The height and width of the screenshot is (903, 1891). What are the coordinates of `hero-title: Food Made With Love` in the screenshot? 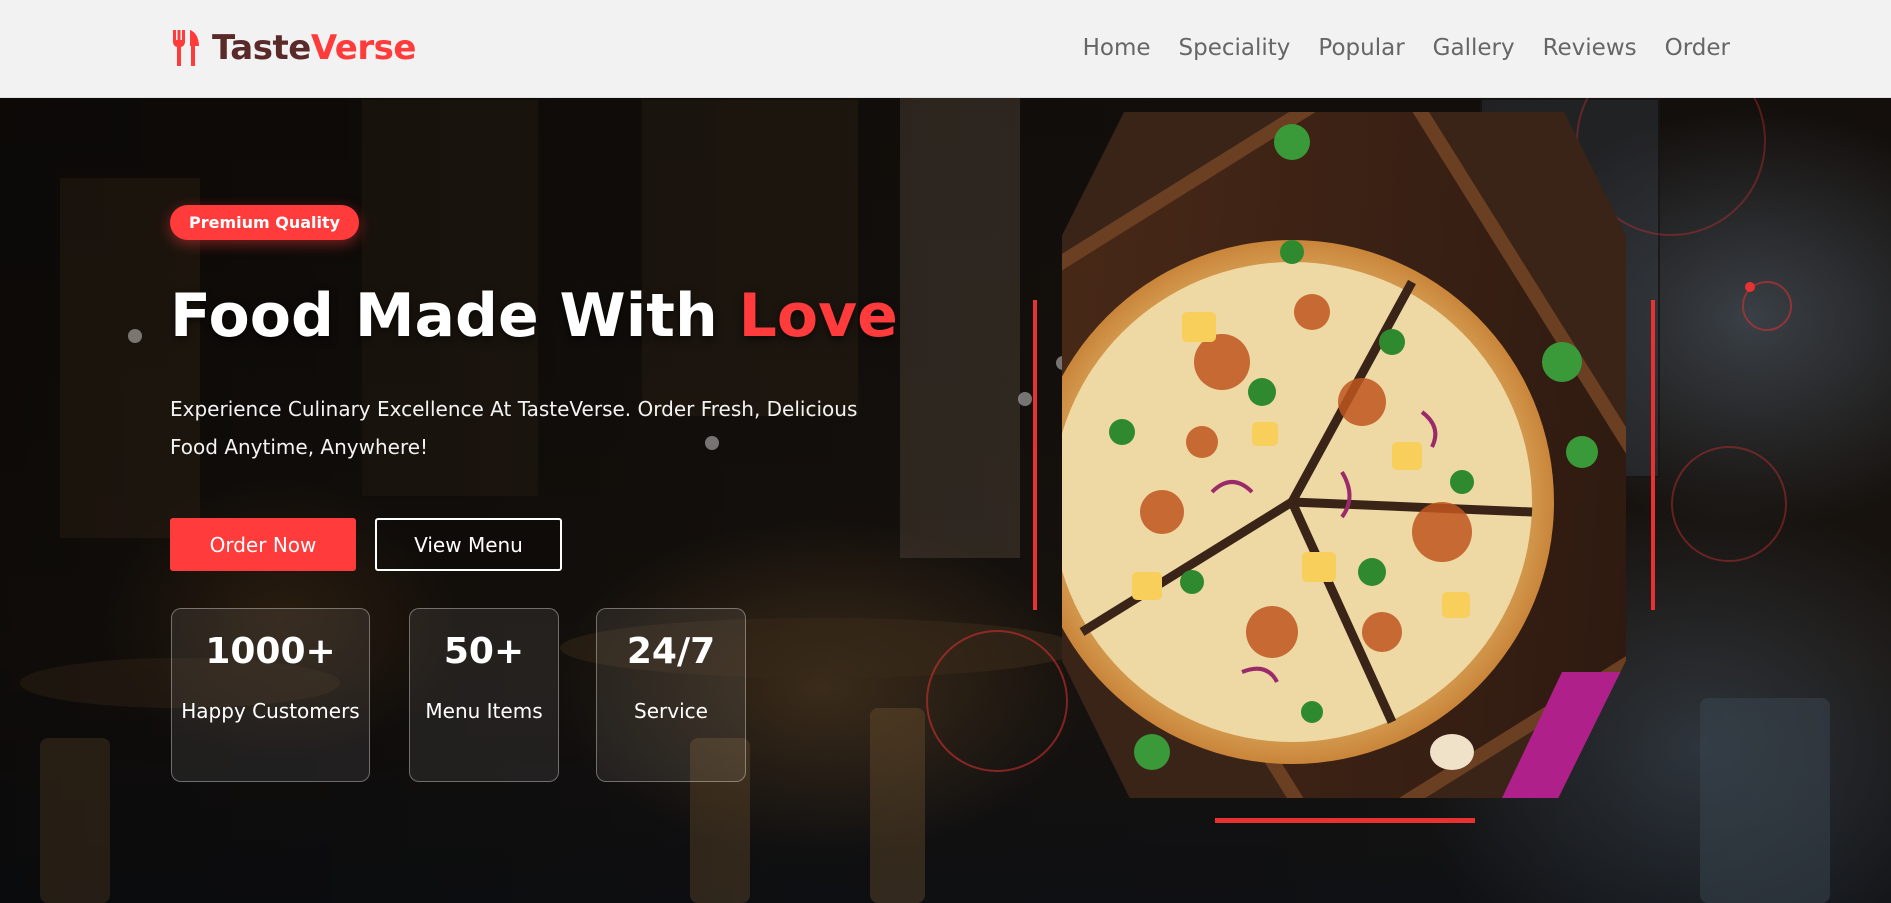 It's located at (534, 316).